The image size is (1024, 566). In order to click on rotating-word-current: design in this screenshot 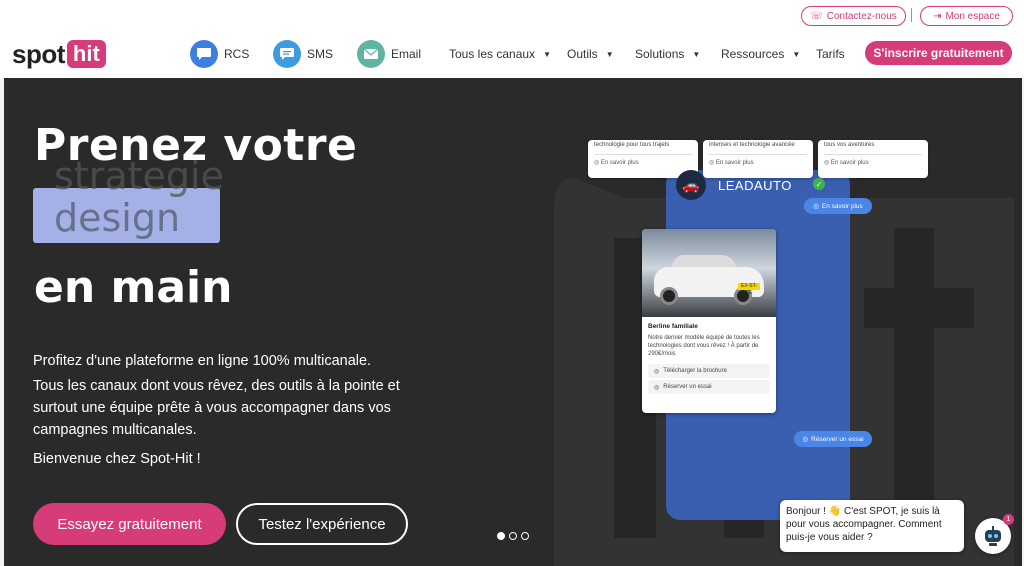, I will do `click(117, 218)`.